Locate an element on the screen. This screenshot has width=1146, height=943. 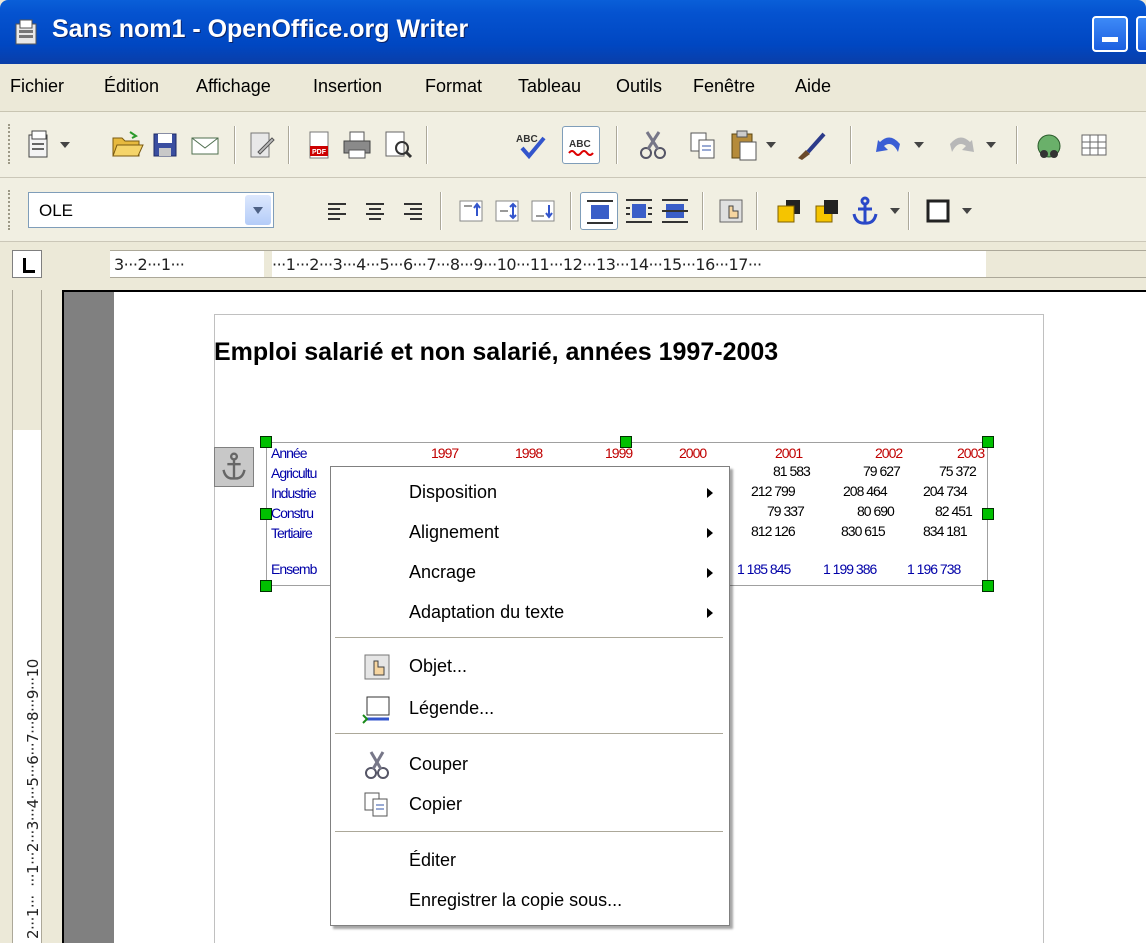
email-button is located at coordinates (205, 145).